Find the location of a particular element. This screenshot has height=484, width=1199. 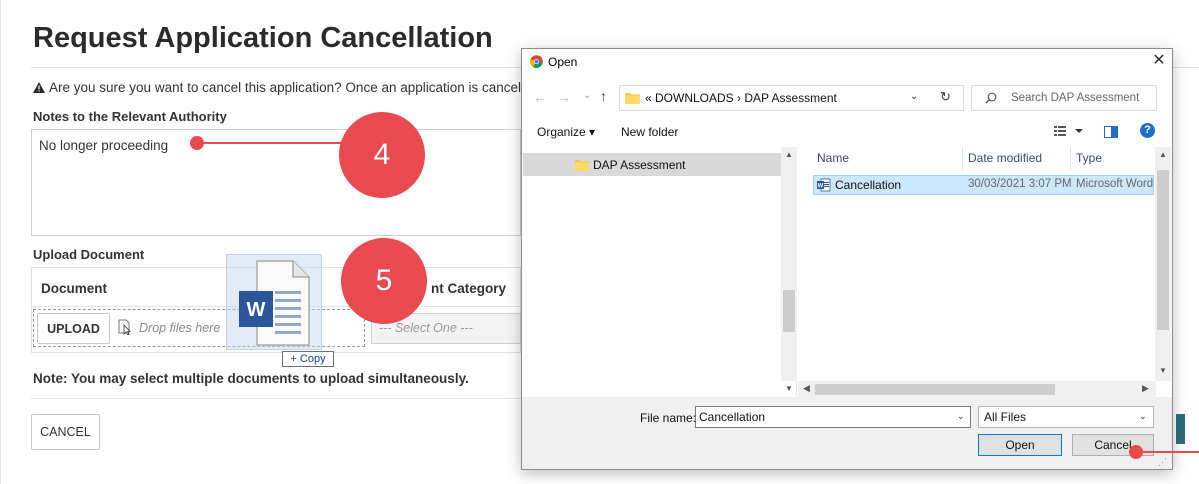

file-type-value: All Files is located at coordinates (1005, 417).